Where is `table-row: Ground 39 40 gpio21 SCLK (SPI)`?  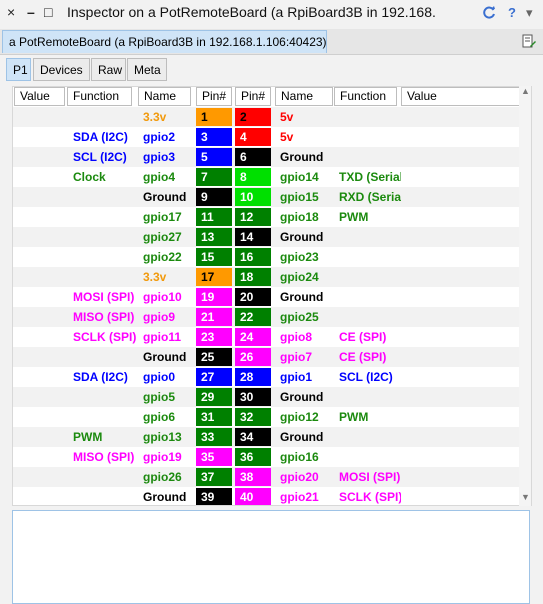
table-row: Ground 39 40 gpio21 SCLK (SPI) is located at coordinates (272, 496).